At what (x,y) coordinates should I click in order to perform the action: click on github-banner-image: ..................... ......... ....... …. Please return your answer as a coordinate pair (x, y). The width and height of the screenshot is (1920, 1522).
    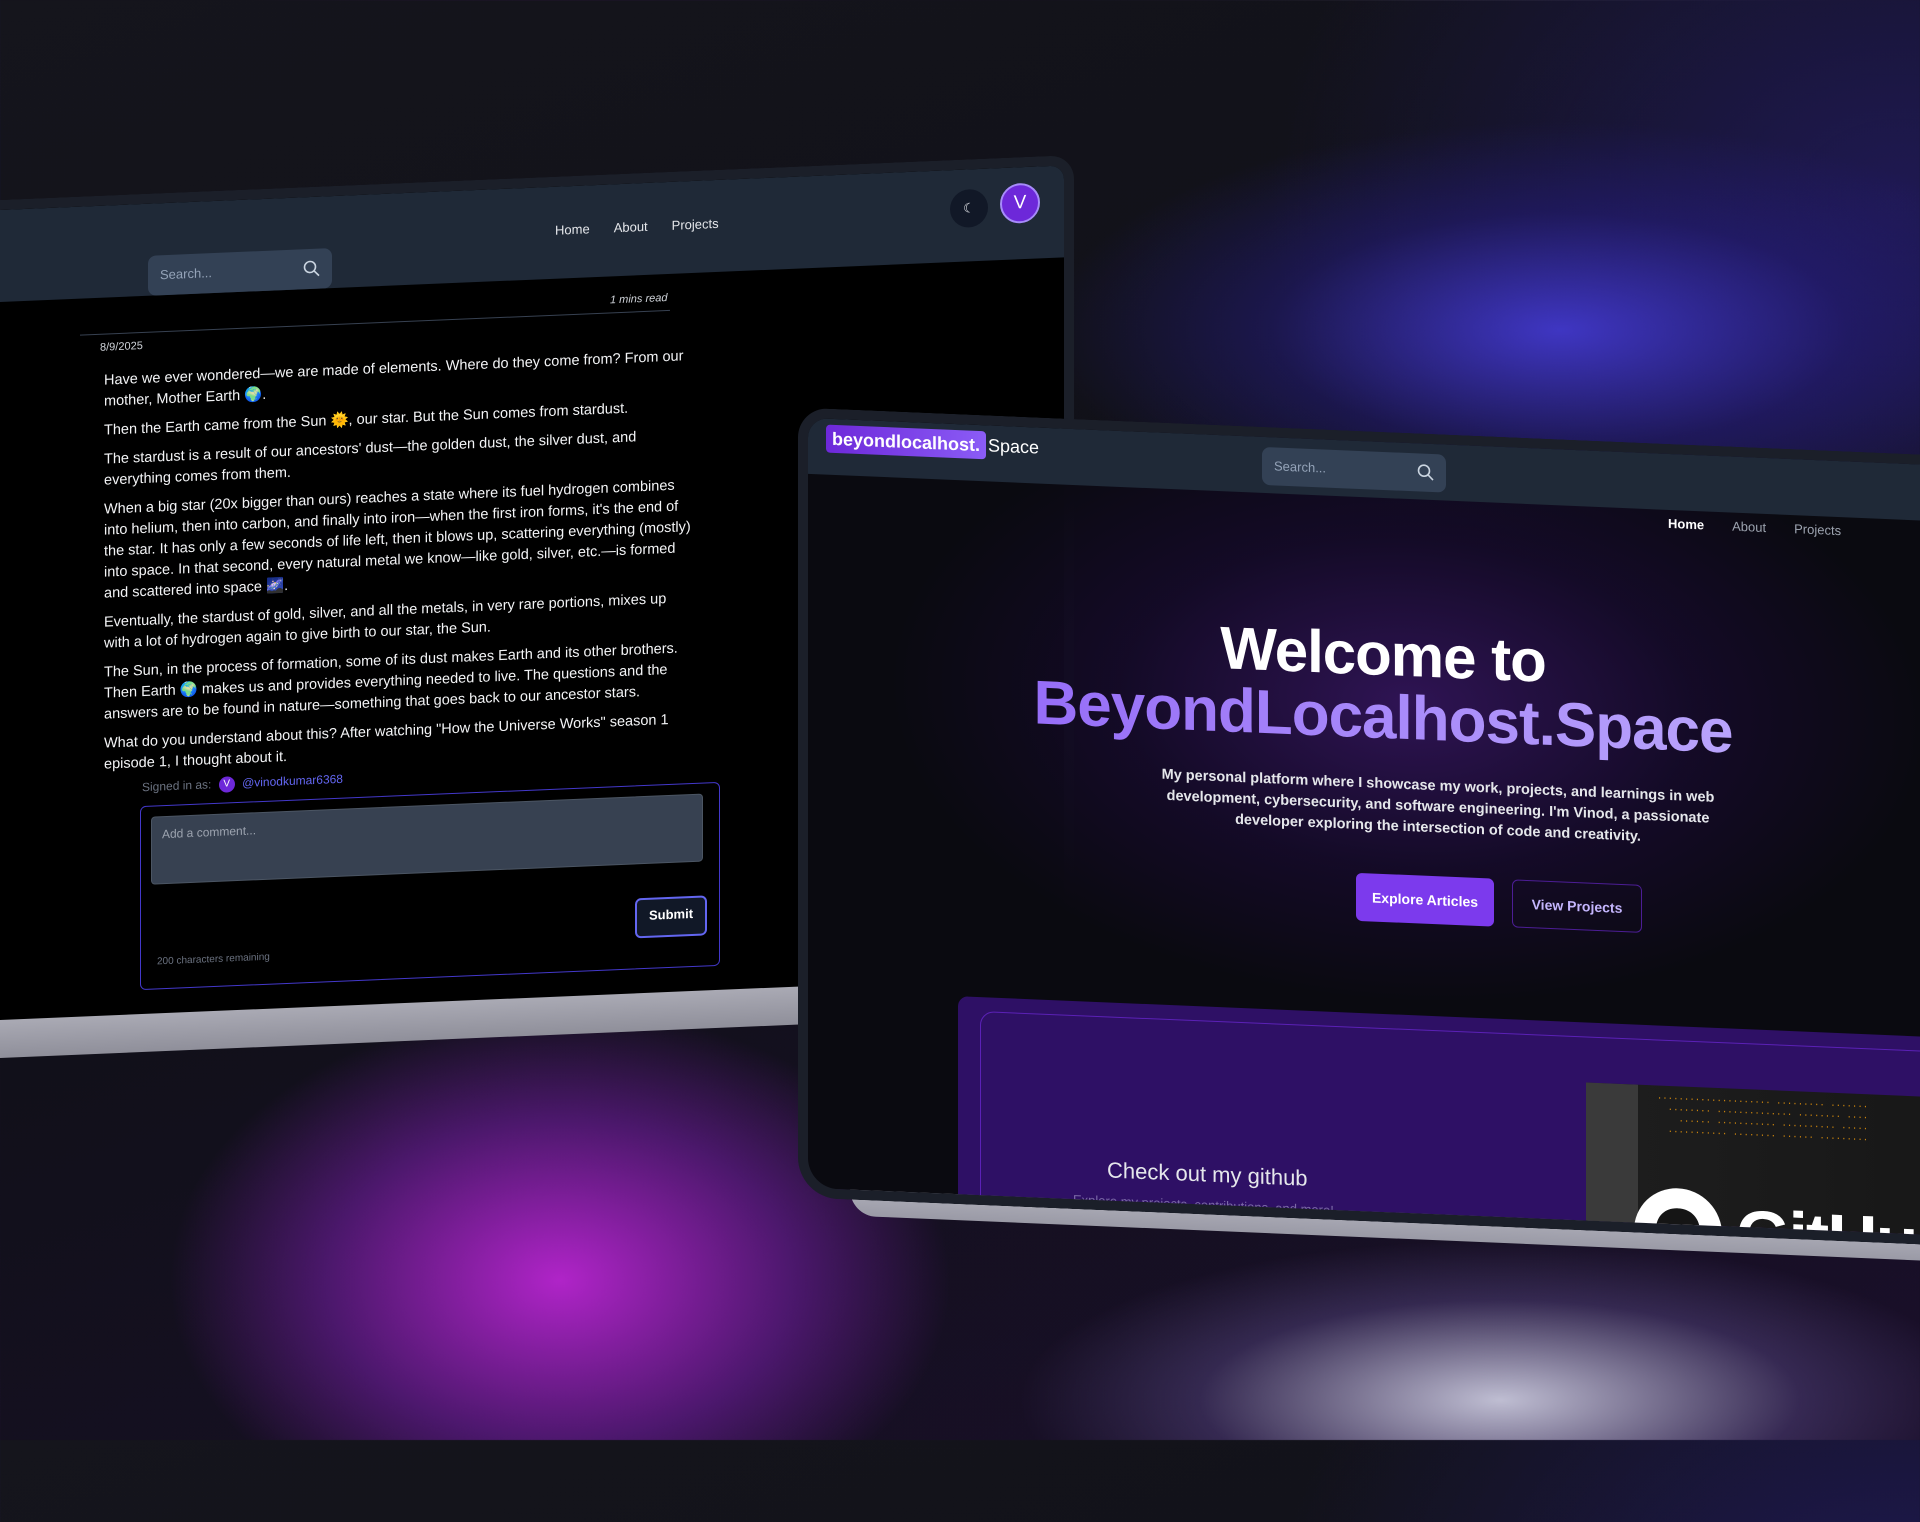
    Looking at the image, I should click on (1753, 1164).